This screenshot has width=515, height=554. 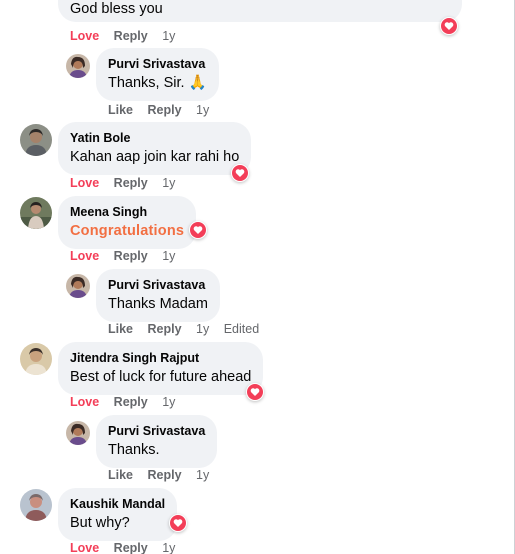 I want to click on comment-bubble: Meena Singh Congratulations, so click(x=127, y=222).